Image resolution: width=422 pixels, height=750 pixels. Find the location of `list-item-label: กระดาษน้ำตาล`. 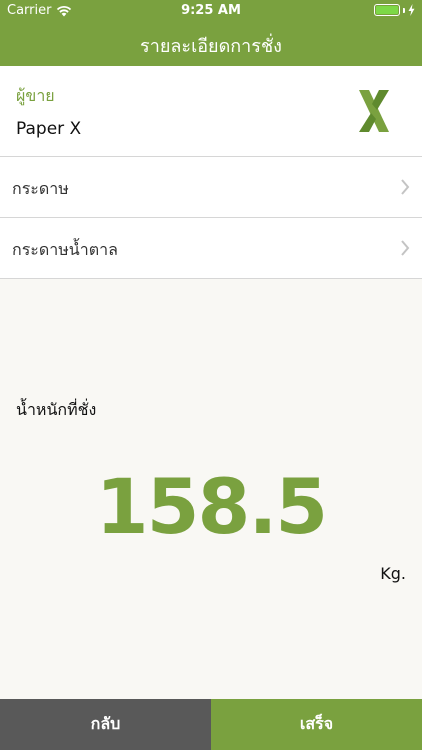

list-item-label: กระดาษน้ำตาล is located at coordinates (65, 249).